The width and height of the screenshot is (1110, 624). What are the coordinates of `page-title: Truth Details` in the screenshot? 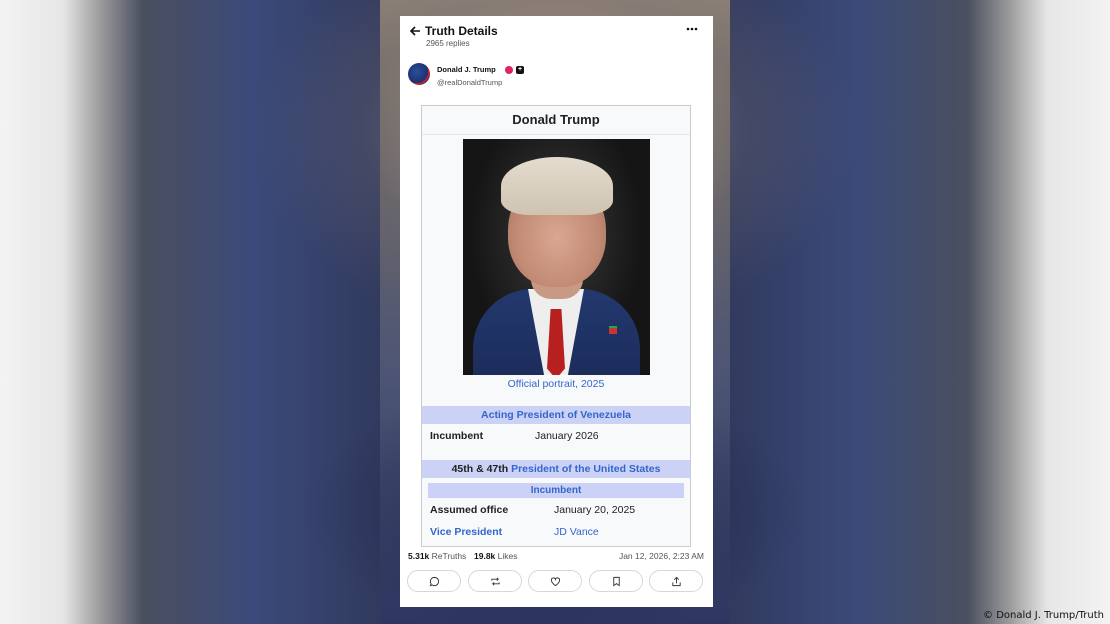 It's located at (461, 31).